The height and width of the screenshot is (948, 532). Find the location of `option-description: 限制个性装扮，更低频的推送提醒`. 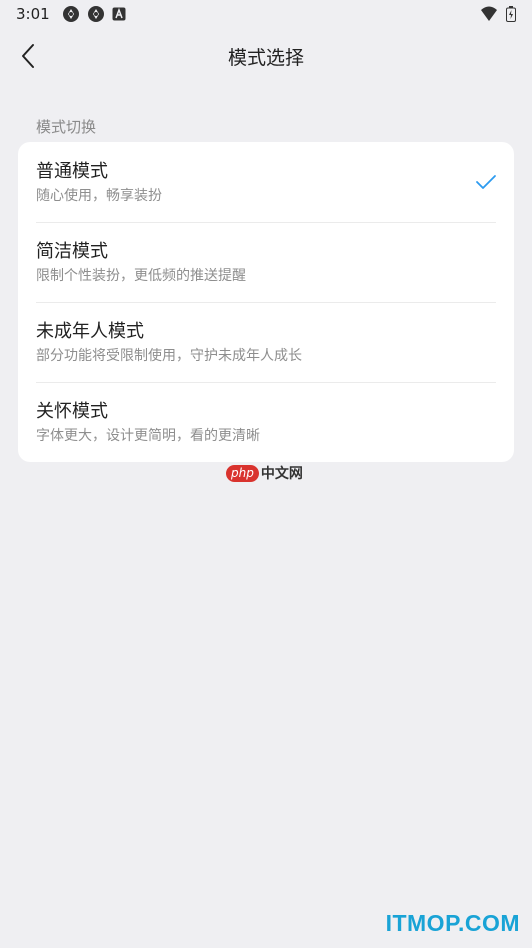

option-description: 限制个性装扮，更低频的推送提醒 is located at coordinates (141, 276).